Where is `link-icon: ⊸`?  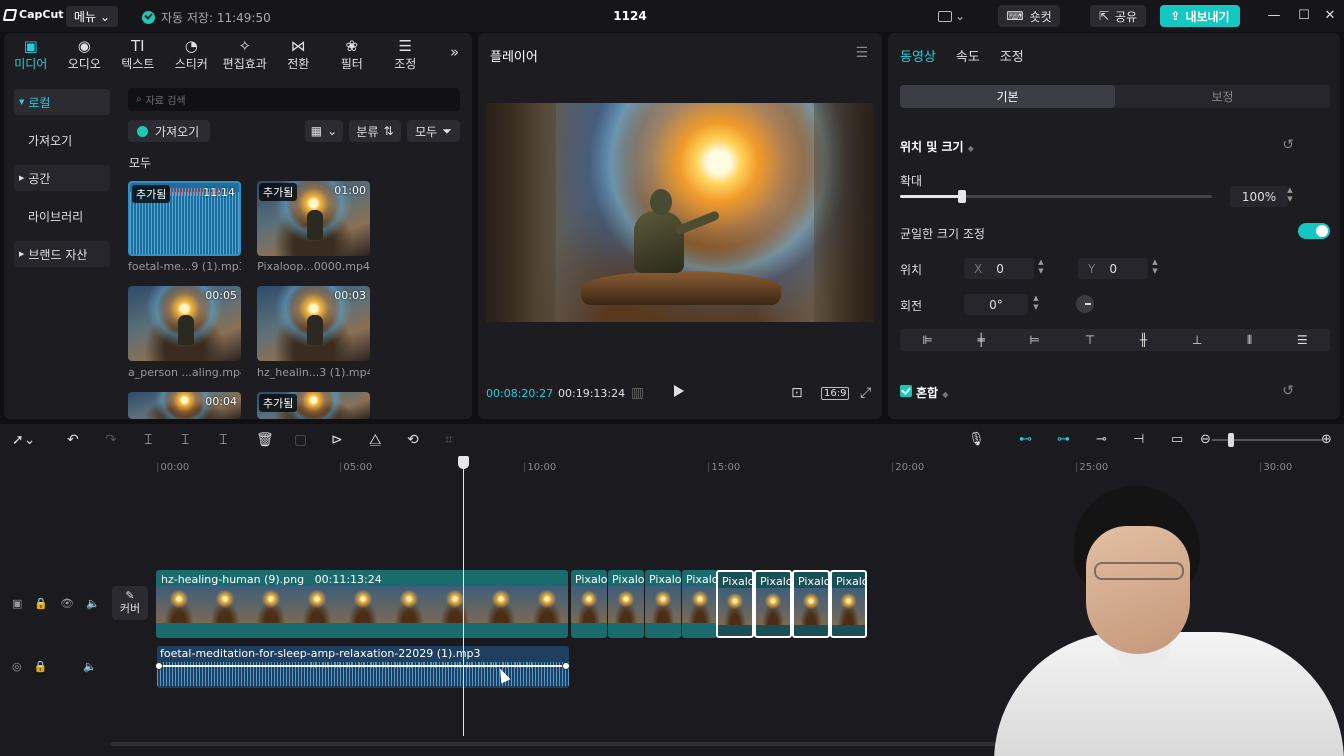 link-icon: ⊸ is located at coordinates (1101, 439).